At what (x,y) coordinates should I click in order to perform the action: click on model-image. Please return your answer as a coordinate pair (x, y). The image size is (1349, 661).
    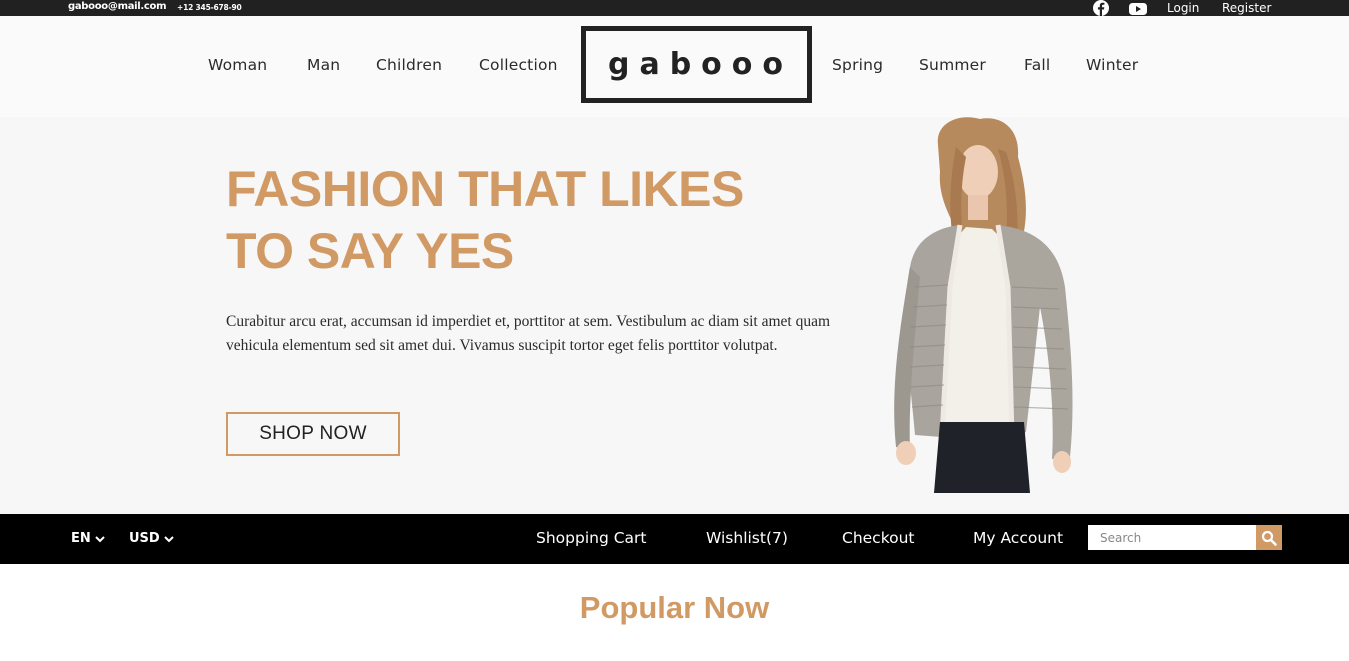
    Looking at the image, I should click on (983, 305).